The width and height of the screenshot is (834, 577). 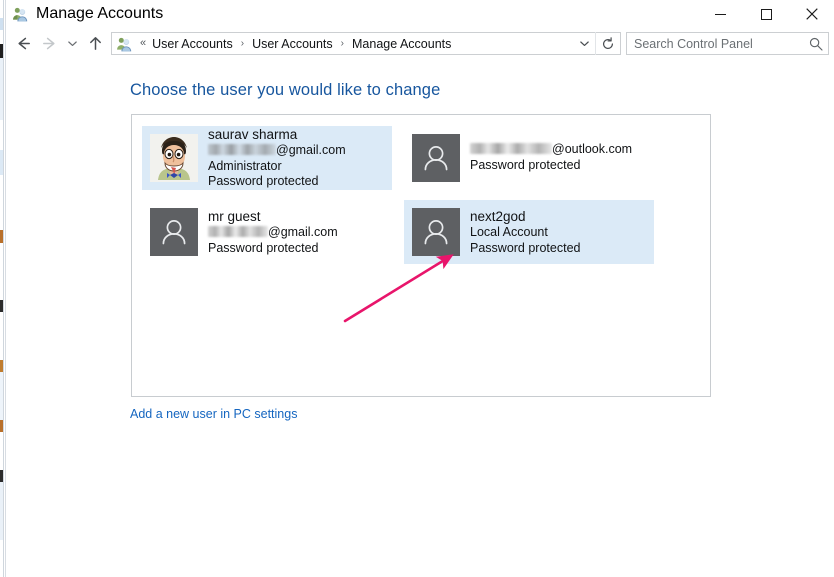 I want to click on account-tile-next2god: next2god Local Account Password protected, so click(x=529, y=232).